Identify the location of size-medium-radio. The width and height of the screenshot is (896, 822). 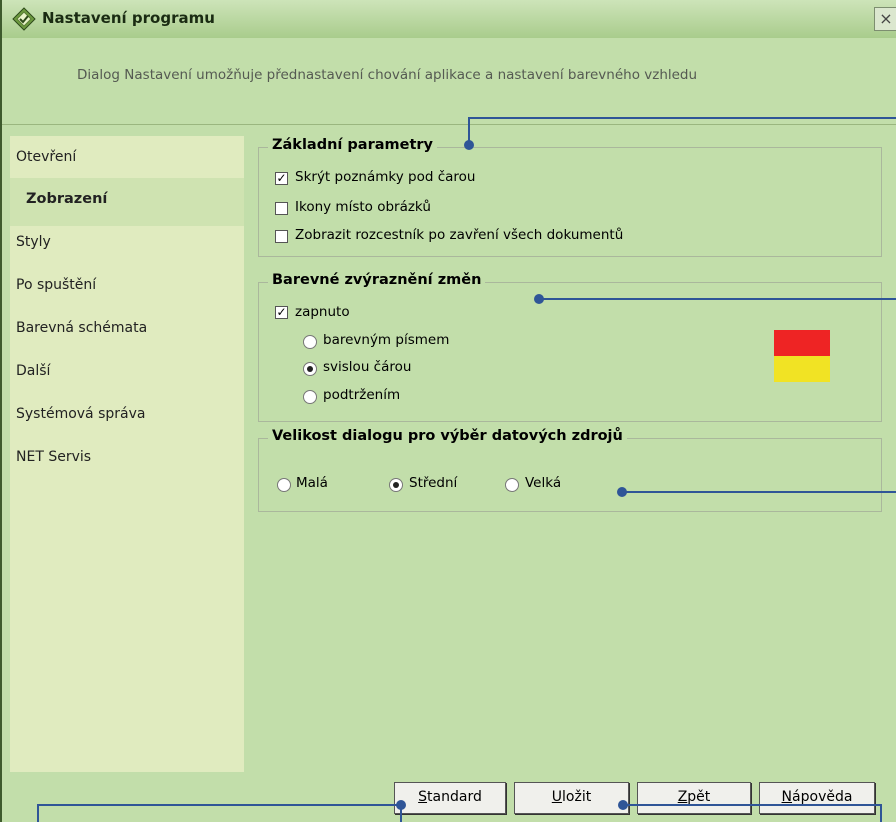
(396, 485).